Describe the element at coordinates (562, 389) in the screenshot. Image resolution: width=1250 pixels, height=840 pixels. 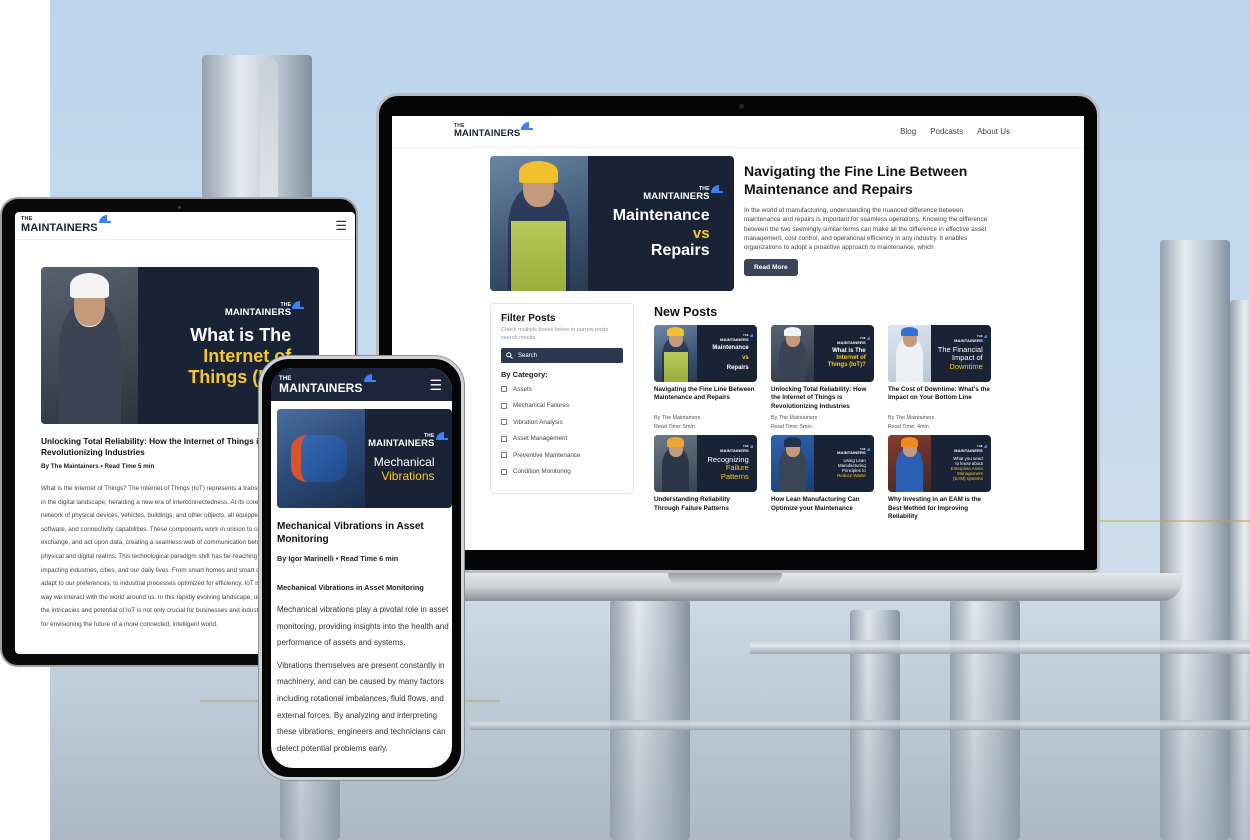
I see `category-item: Assets` at that location.